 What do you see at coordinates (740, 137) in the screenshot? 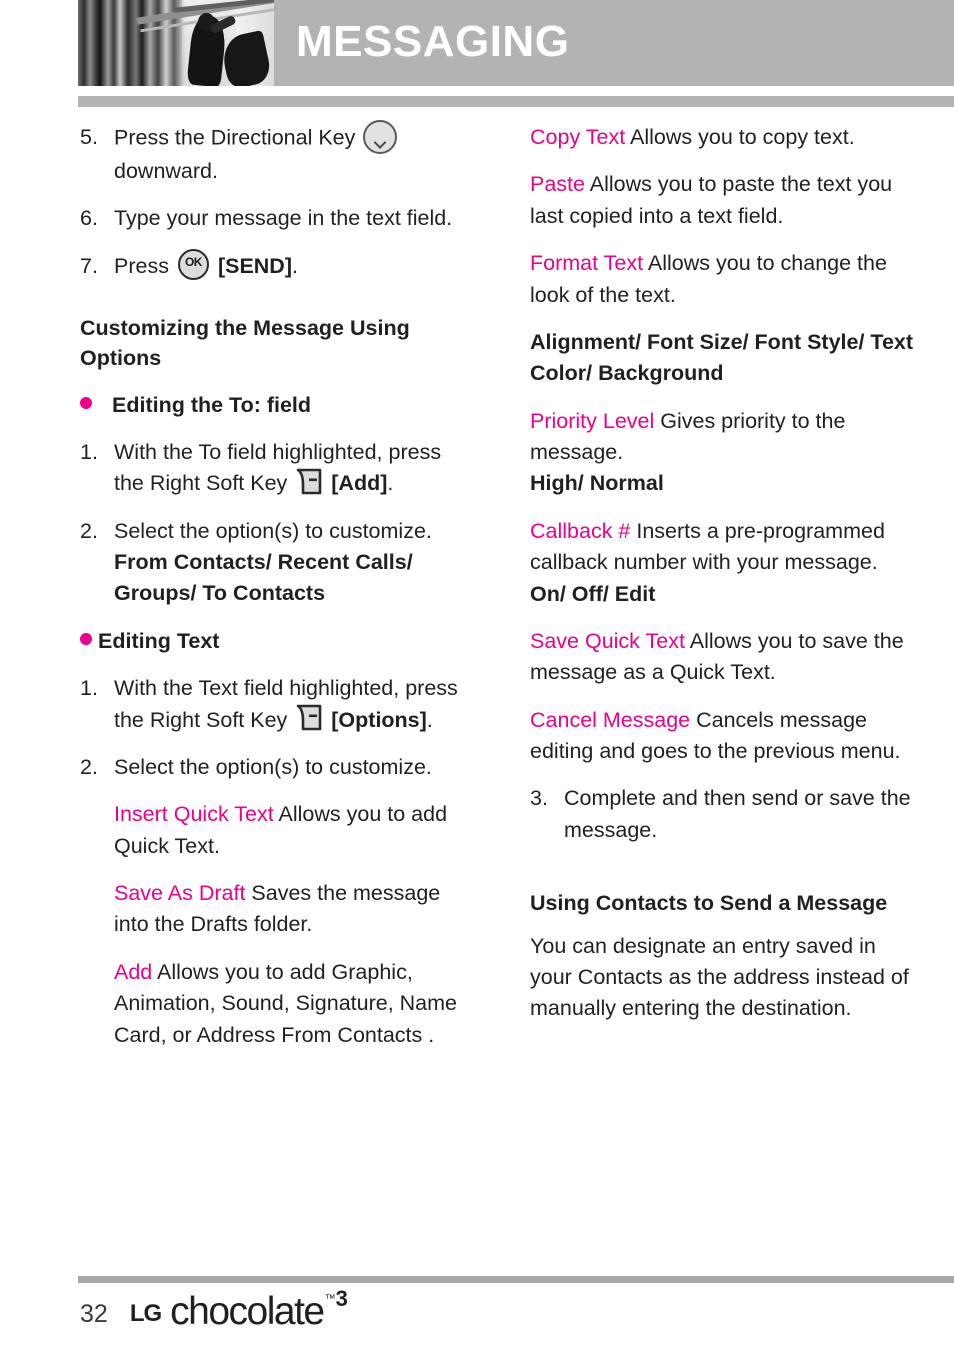
I see `option-description: Allows you to copy text.` at bounding box center [740, 137].